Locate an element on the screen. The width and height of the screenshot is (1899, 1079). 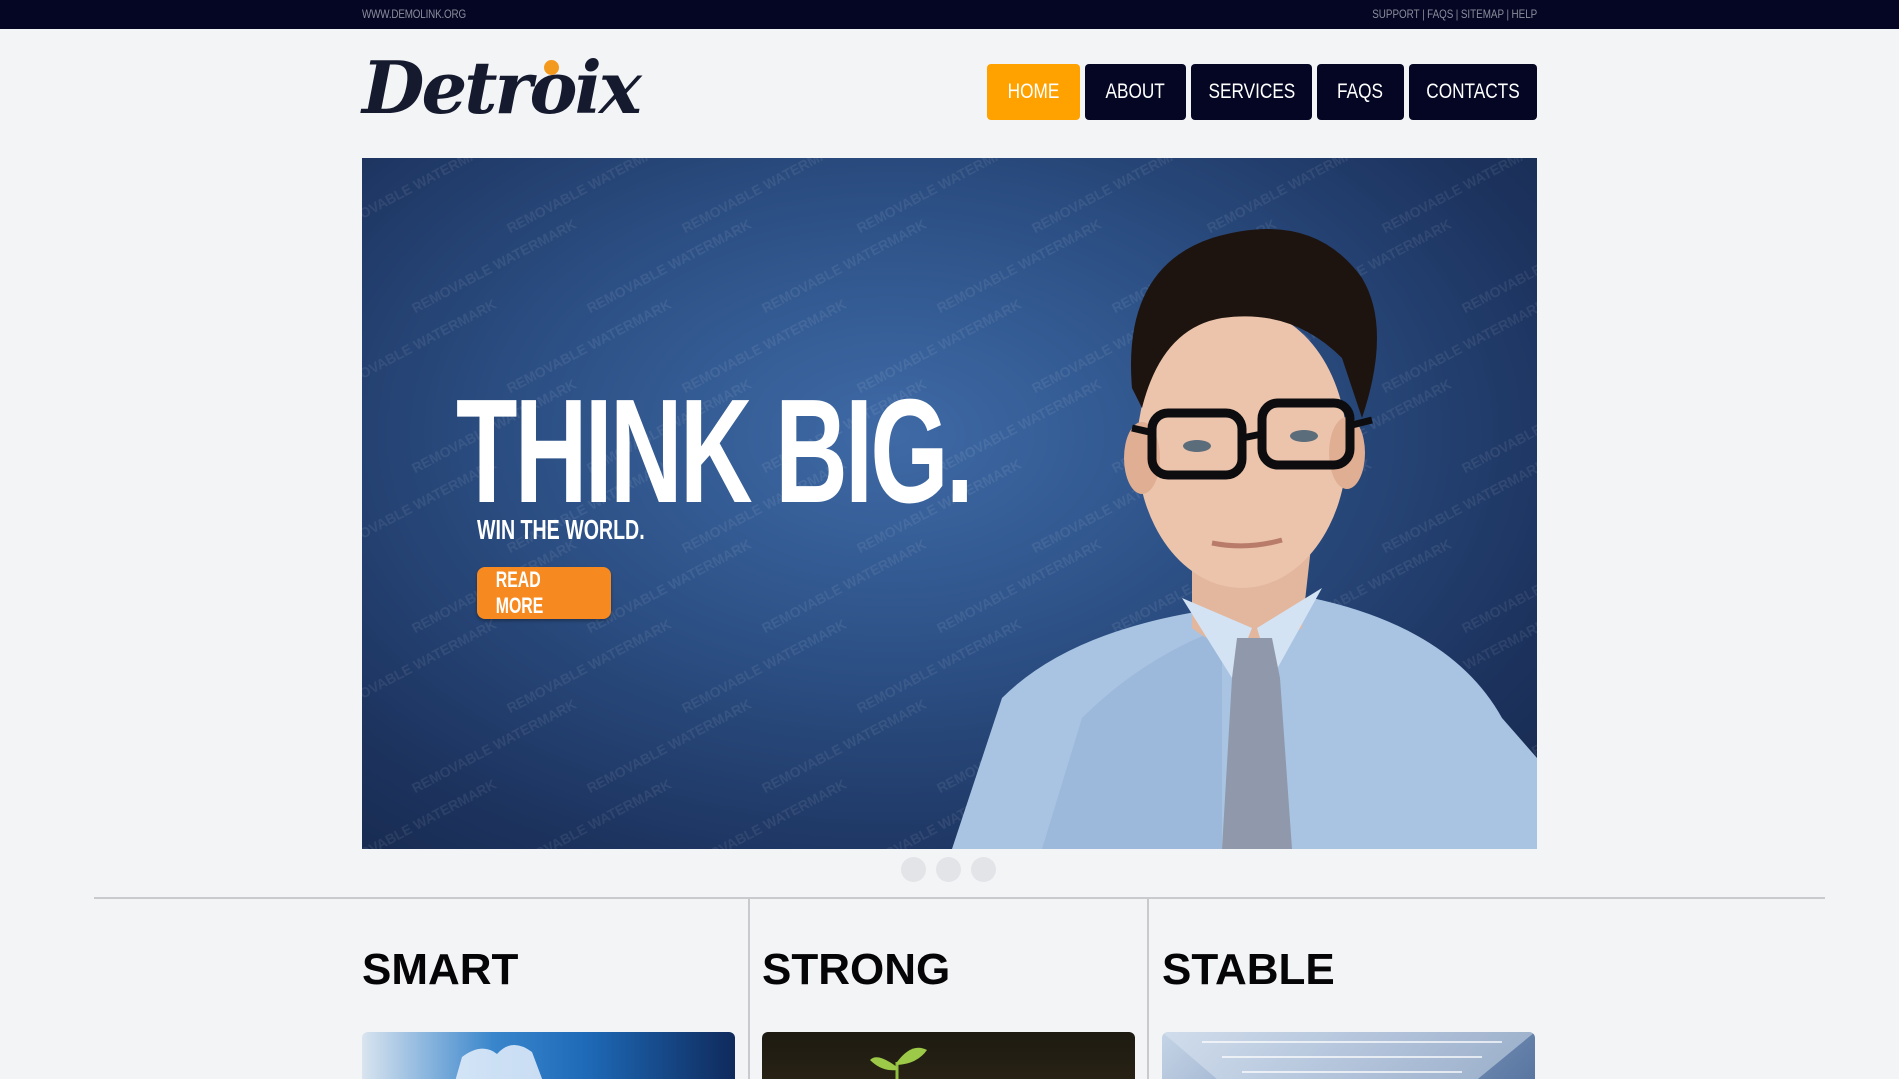
site-url-link: WWW.DEMOLINK.ORG is located at coordinates (414, 14).